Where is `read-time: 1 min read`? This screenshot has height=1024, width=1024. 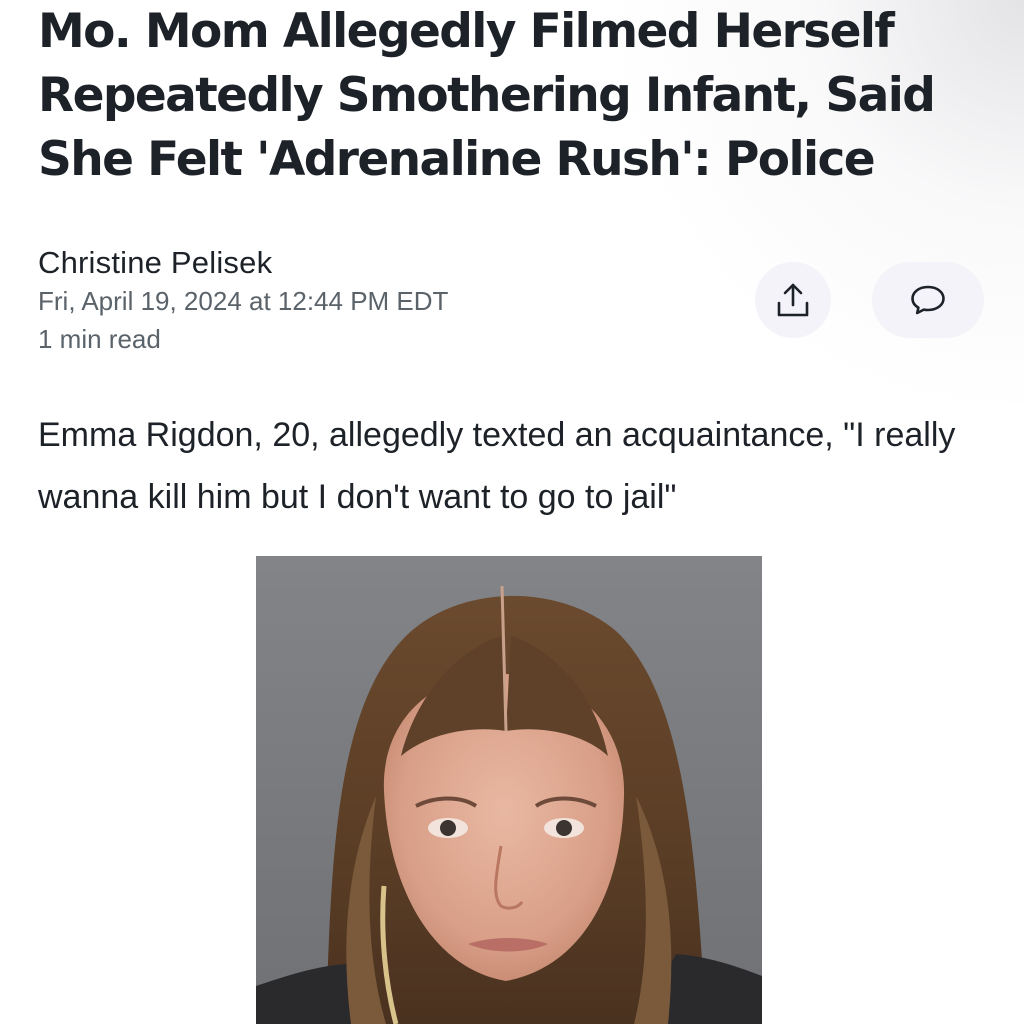
read-time: 1 min read is located at coordinates (99, 339).